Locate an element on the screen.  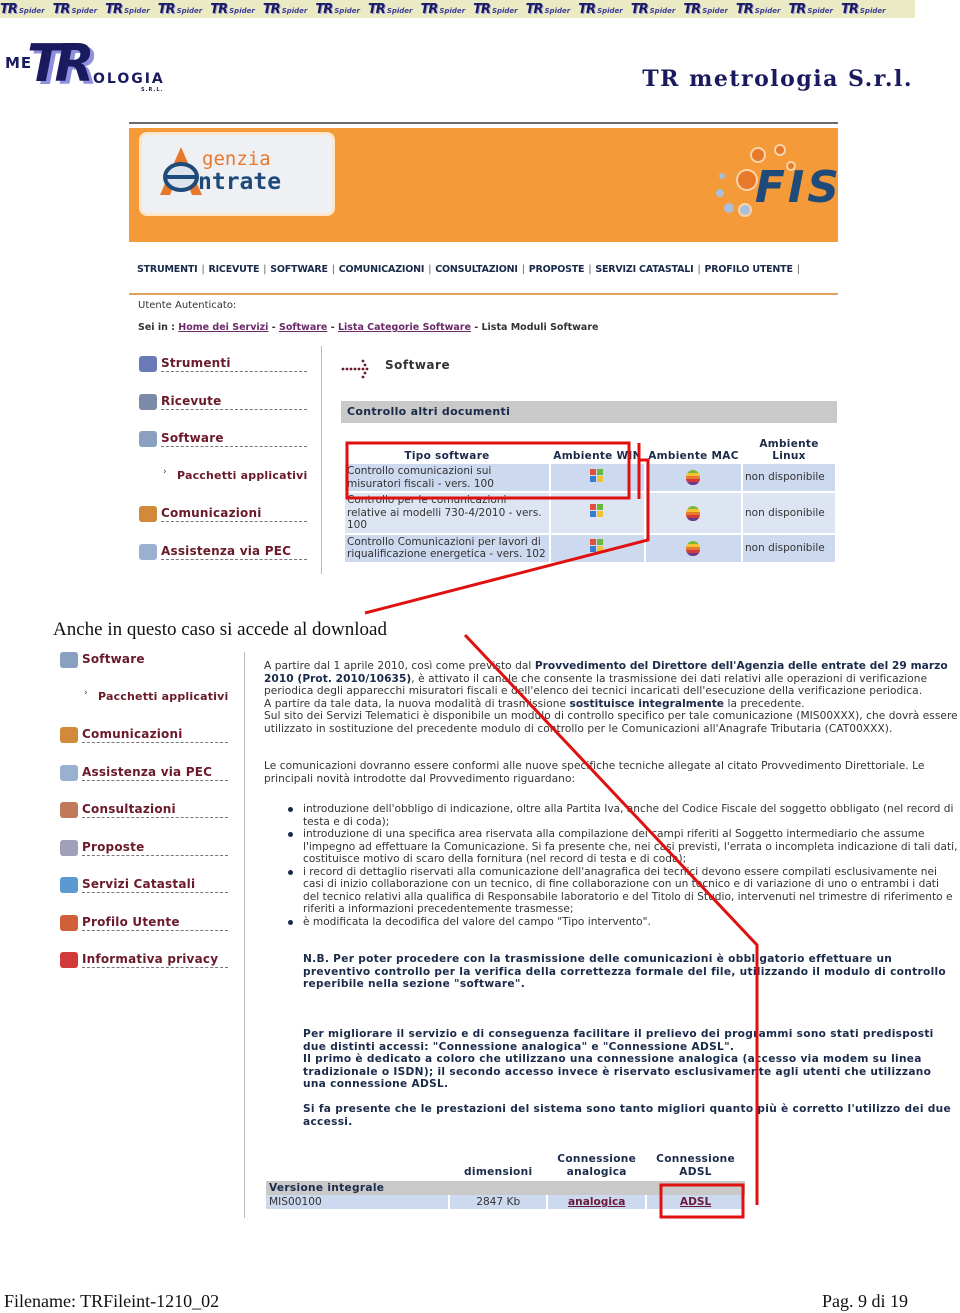
breadcrumb-categories-link: Lista Categorie Software is located at coordinates (404, 327).